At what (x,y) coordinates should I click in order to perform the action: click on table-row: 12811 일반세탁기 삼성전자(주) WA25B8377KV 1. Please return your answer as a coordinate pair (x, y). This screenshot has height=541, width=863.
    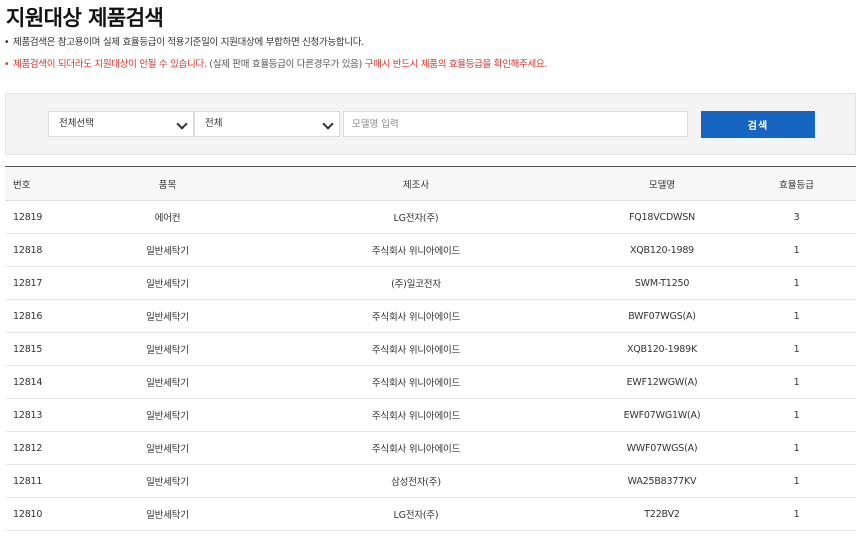
    Looking at the image, I should click on (430, 481).